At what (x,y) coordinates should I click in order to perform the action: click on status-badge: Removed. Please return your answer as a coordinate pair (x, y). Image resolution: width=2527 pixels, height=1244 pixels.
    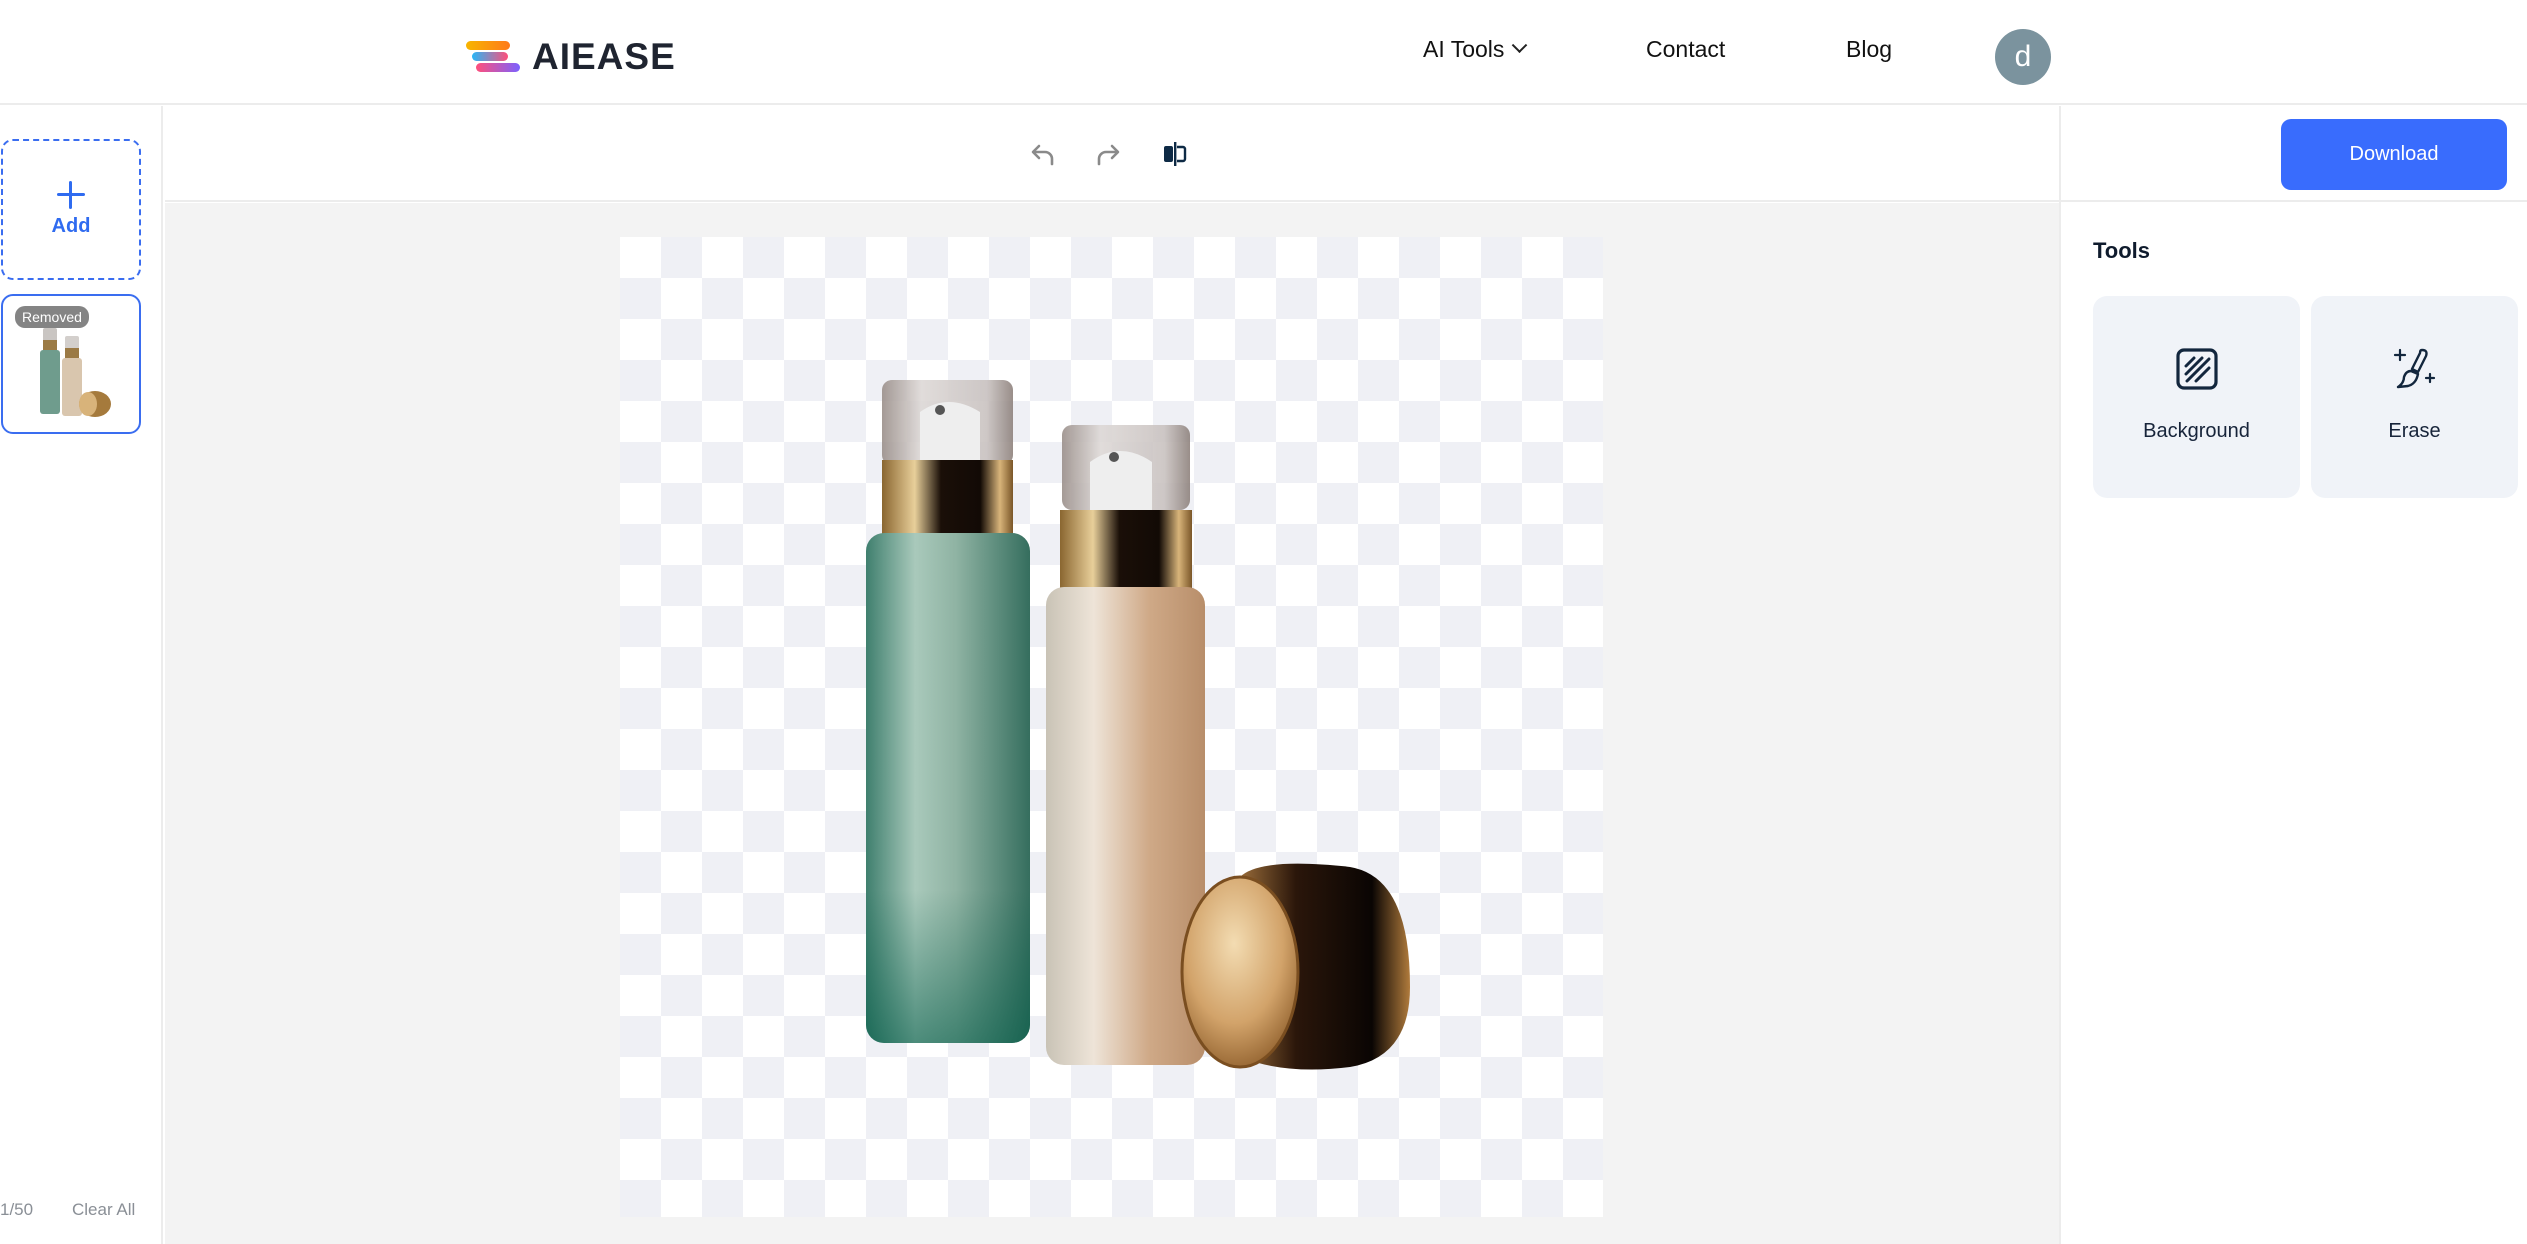
    Looking at the image, I should click on (52, 317).